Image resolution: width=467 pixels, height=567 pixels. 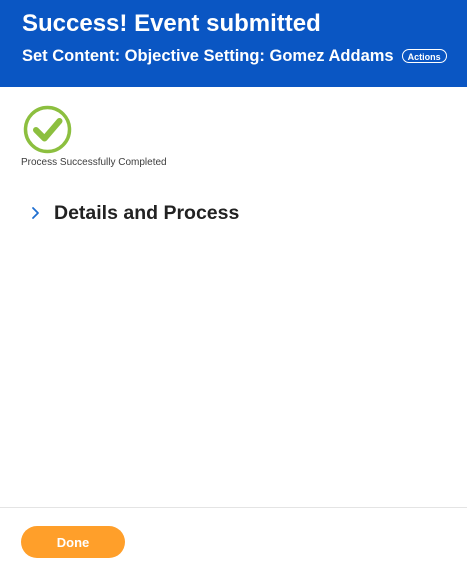 I want to click on footer-bar: Done, so click(x=233, y=537).